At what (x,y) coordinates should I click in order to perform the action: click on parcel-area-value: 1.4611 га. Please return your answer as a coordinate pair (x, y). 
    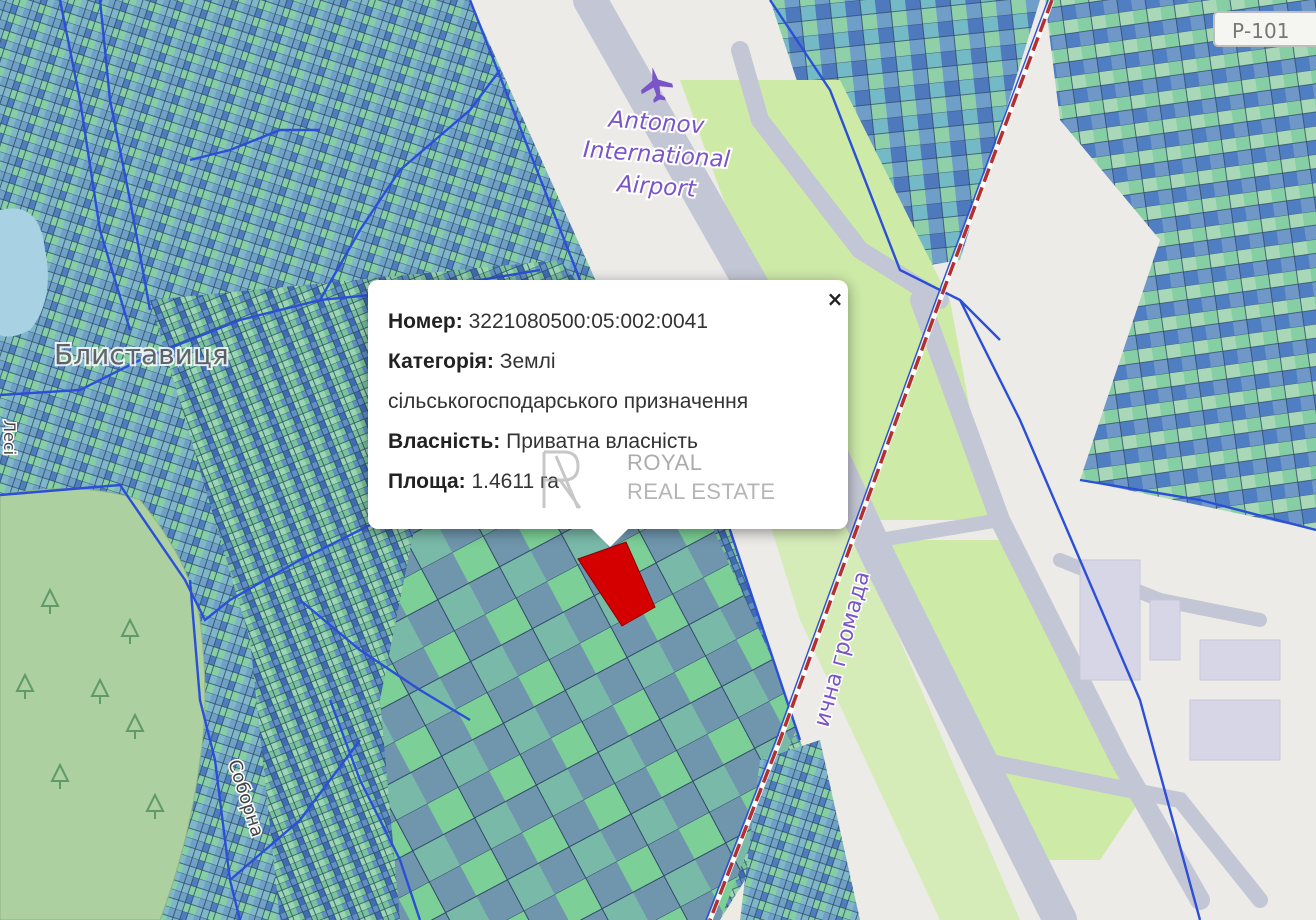
    Looking at the image, I should click on (515, 481).